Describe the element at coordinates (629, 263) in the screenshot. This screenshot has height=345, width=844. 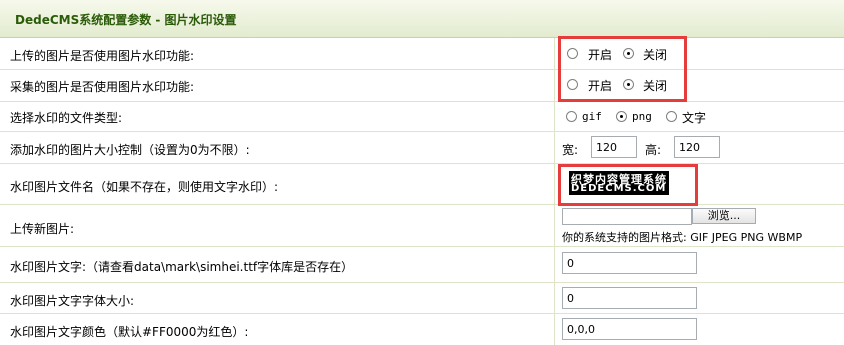
I see `watermark-text-input: 0` at that location.